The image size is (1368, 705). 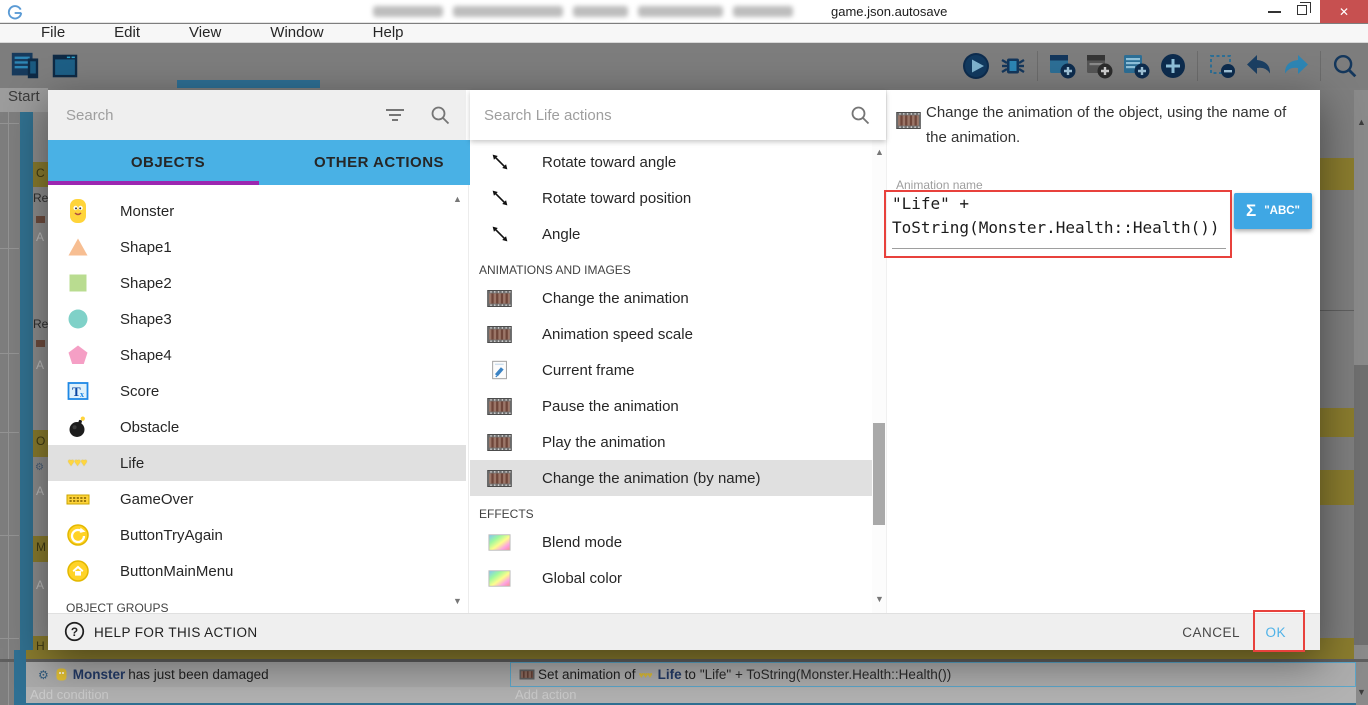 What do you see at coordinates (257, 355) in the screenshot?
I see `object-list-item: Shape4` at bounding box center [257, 355].